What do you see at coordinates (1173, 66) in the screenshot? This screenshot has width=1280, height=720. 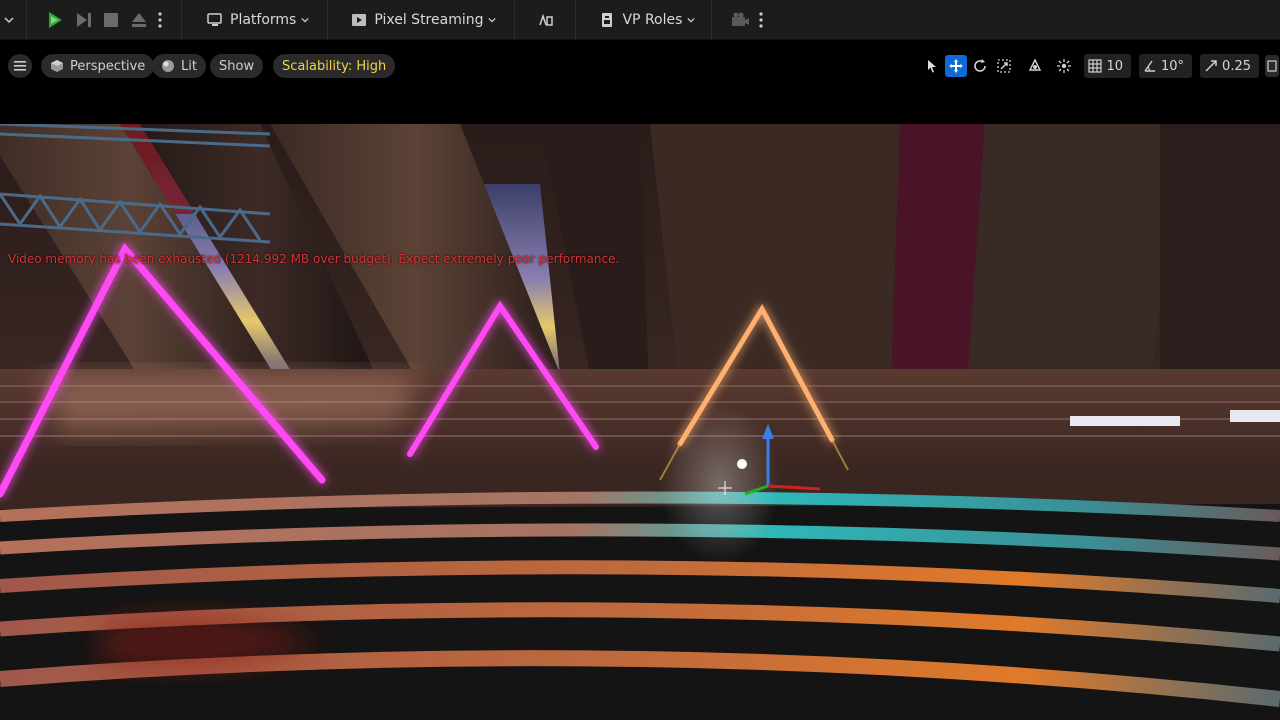 I see `rotation-snap-value: 10°` at bounding box center [1173, 66].